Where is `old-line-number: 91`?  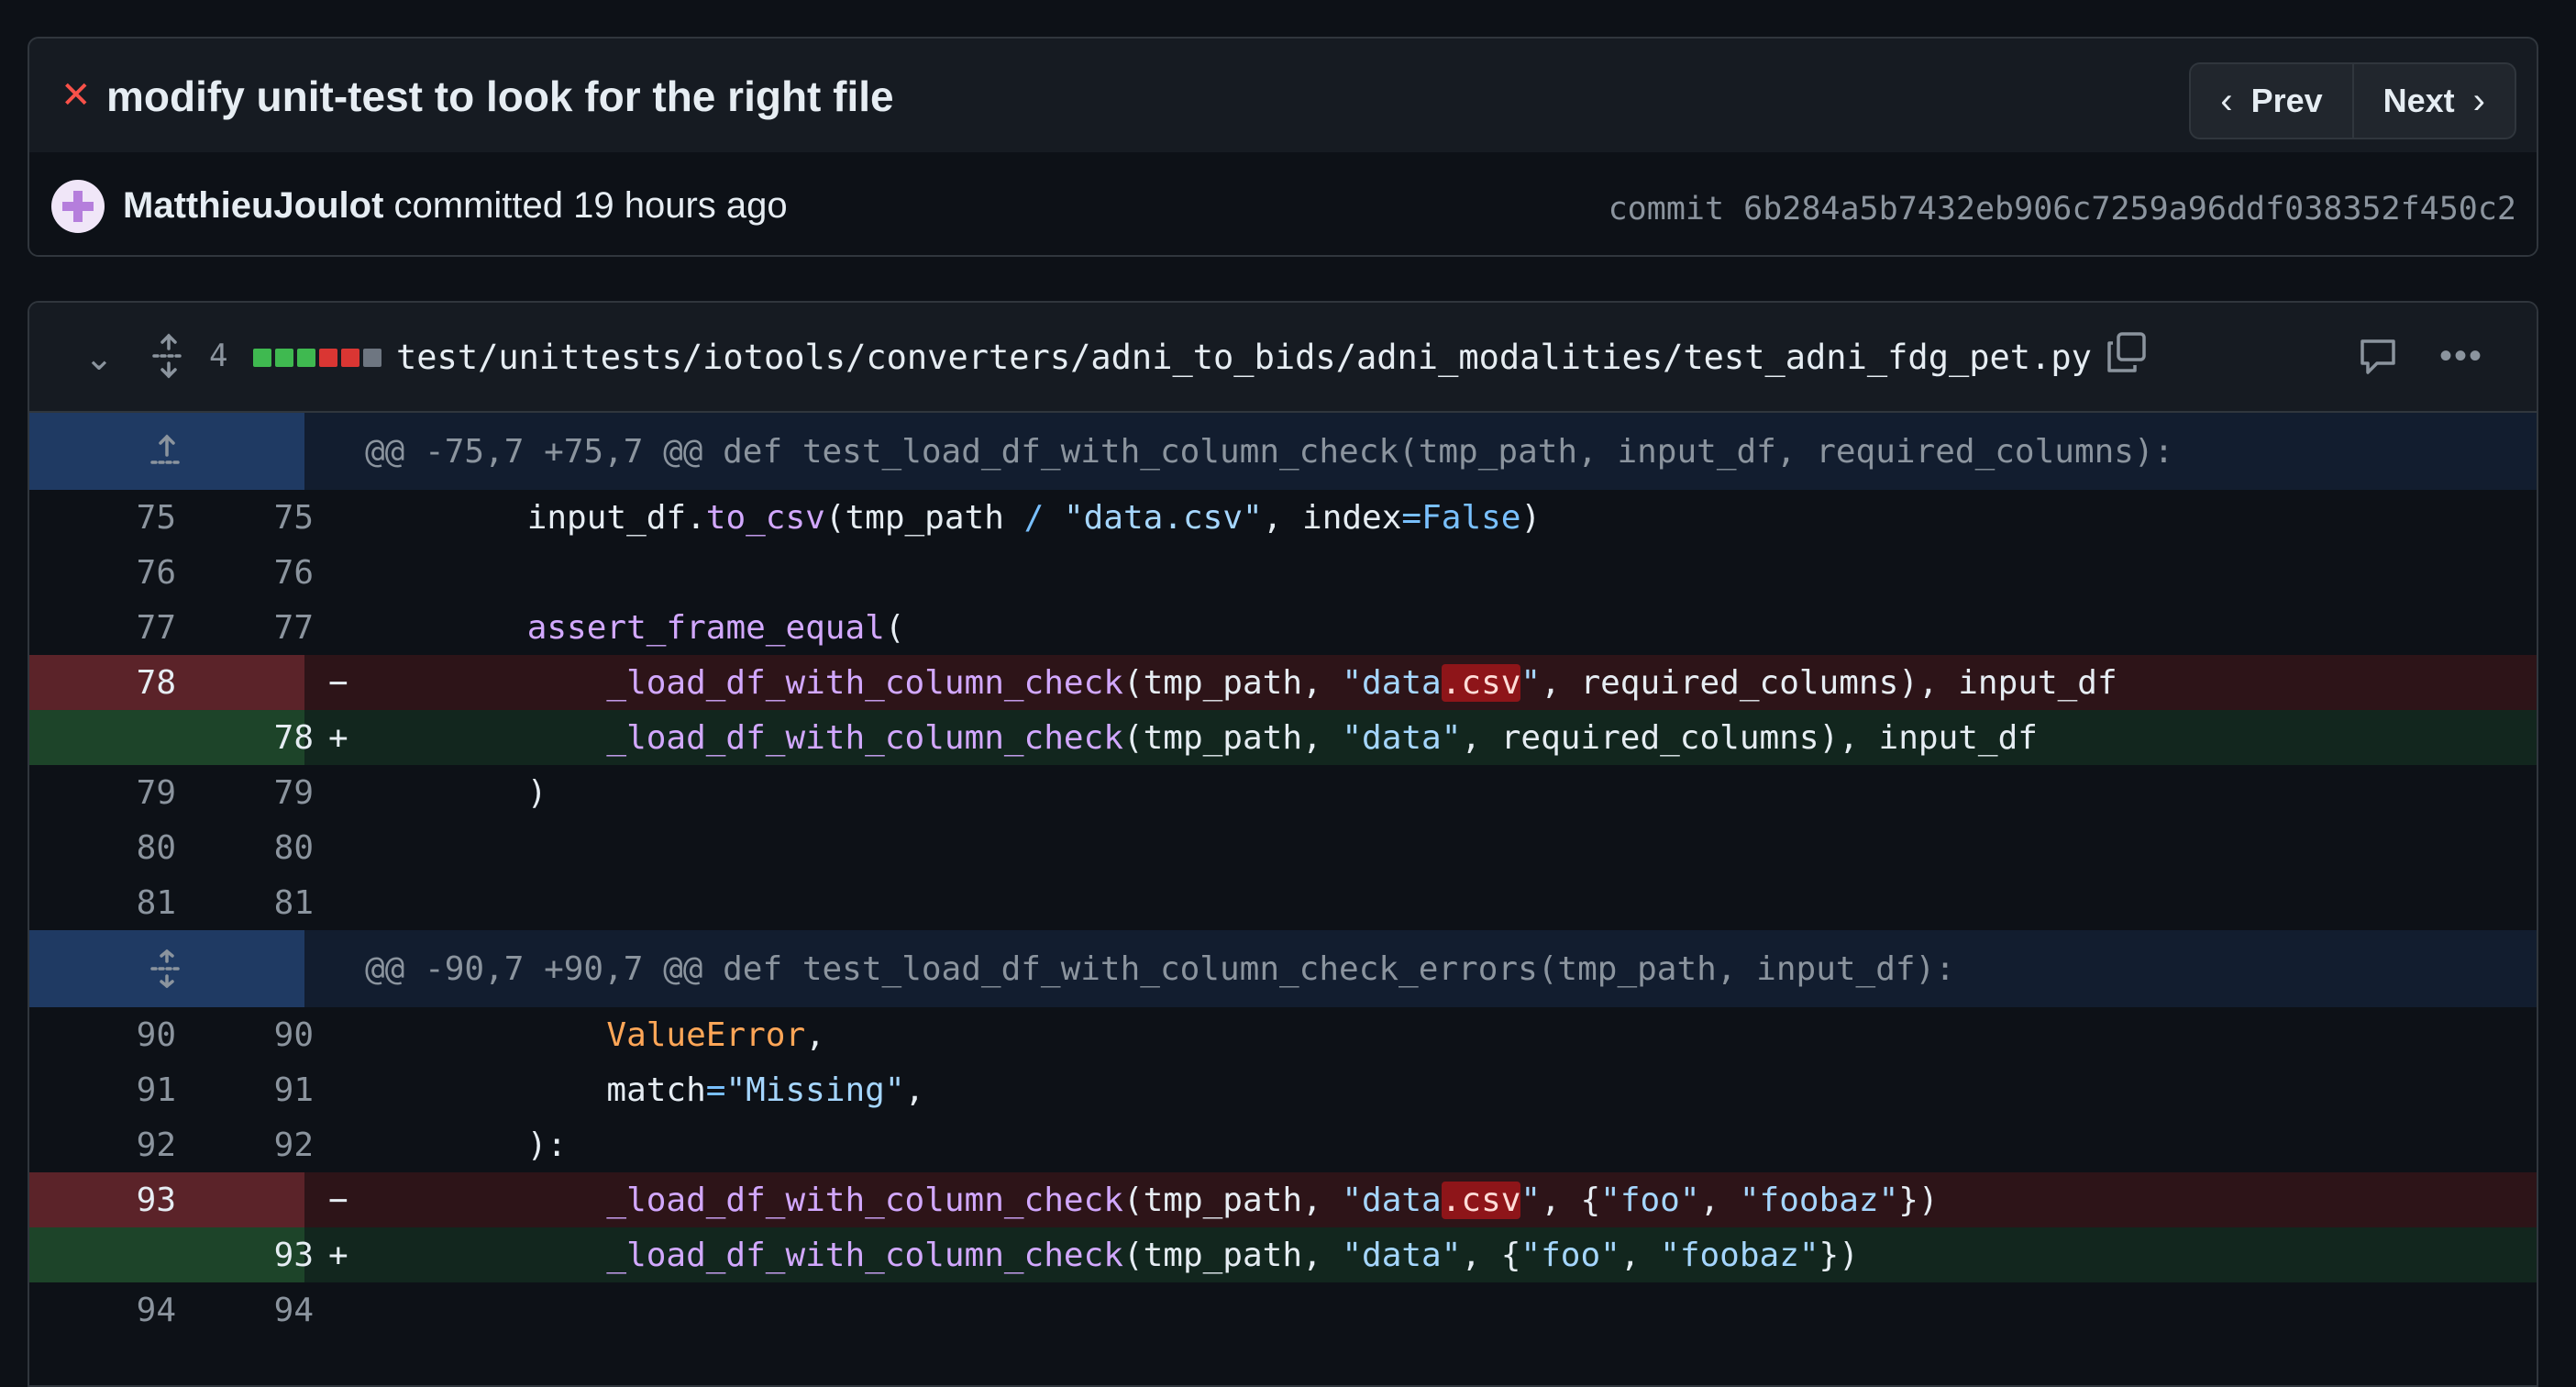 old-line-number: 91 is located at coordinates (135, 1090).